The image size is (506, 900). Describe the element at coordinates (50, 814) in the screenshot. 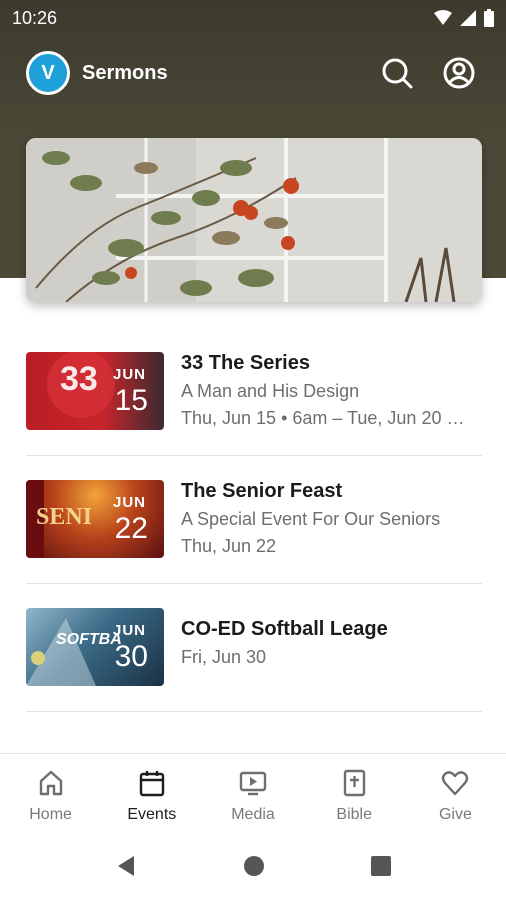

I see `nav-label: Home` at that location.